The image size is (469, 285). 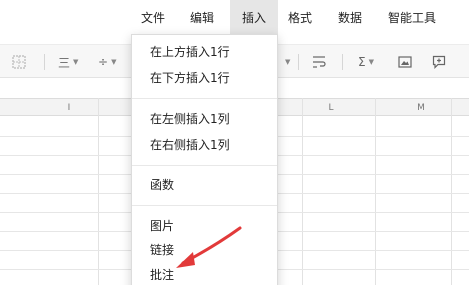 I want to click on column-letter-m: M, so click(x=421, y=108).